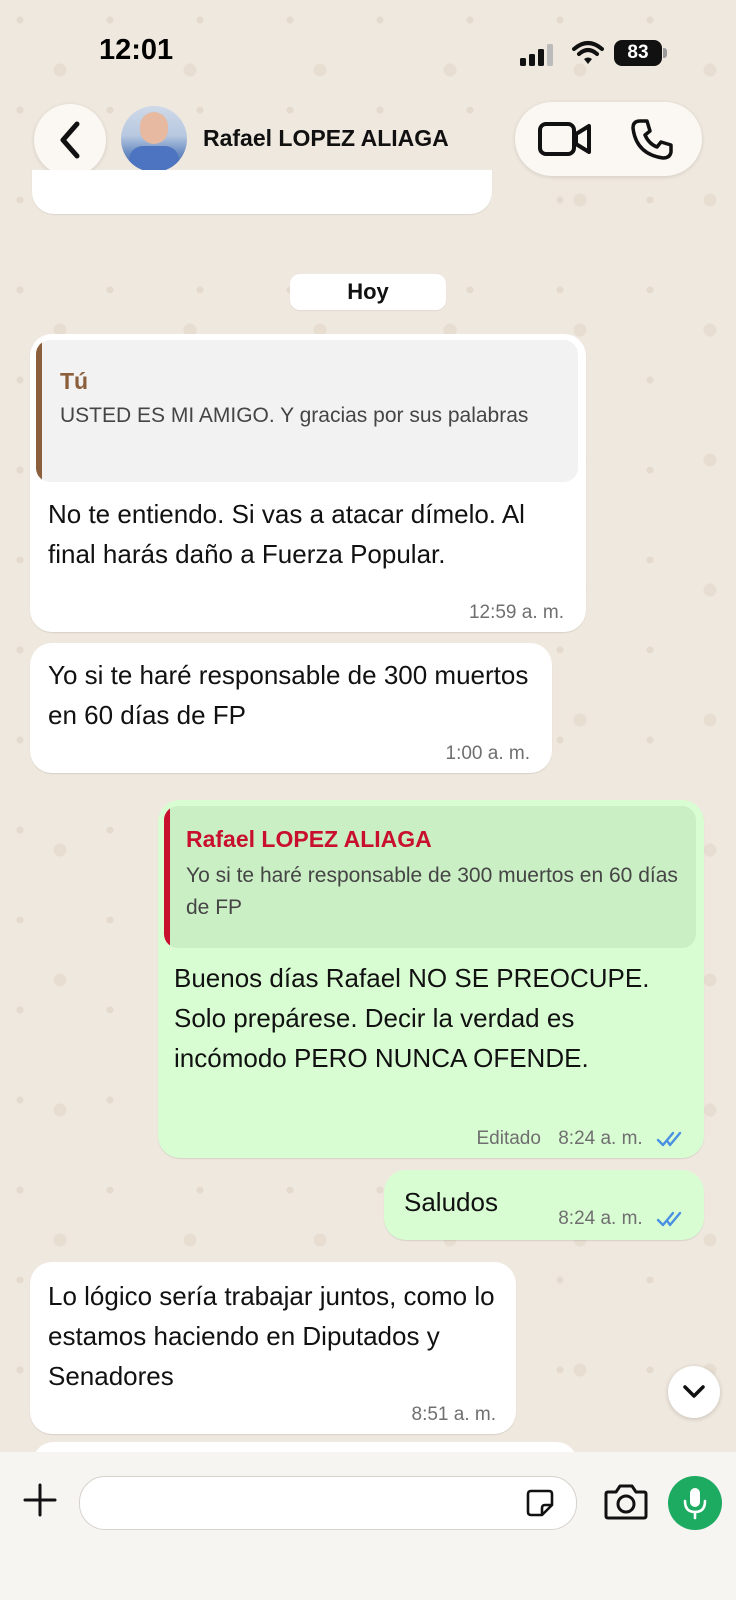 The height and width of the screenshot is (1600, 736). I want to click on plus-icon, so click(40, 1500).